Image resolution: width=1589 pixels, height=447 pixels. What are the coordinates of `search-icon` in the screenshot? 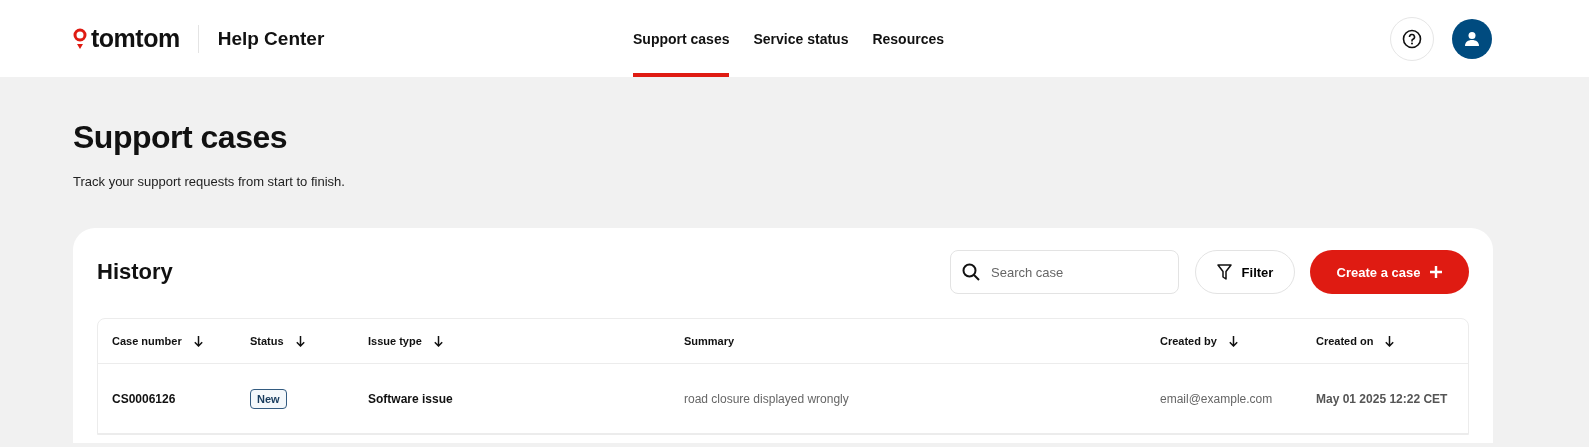 It's located at (971, 272).